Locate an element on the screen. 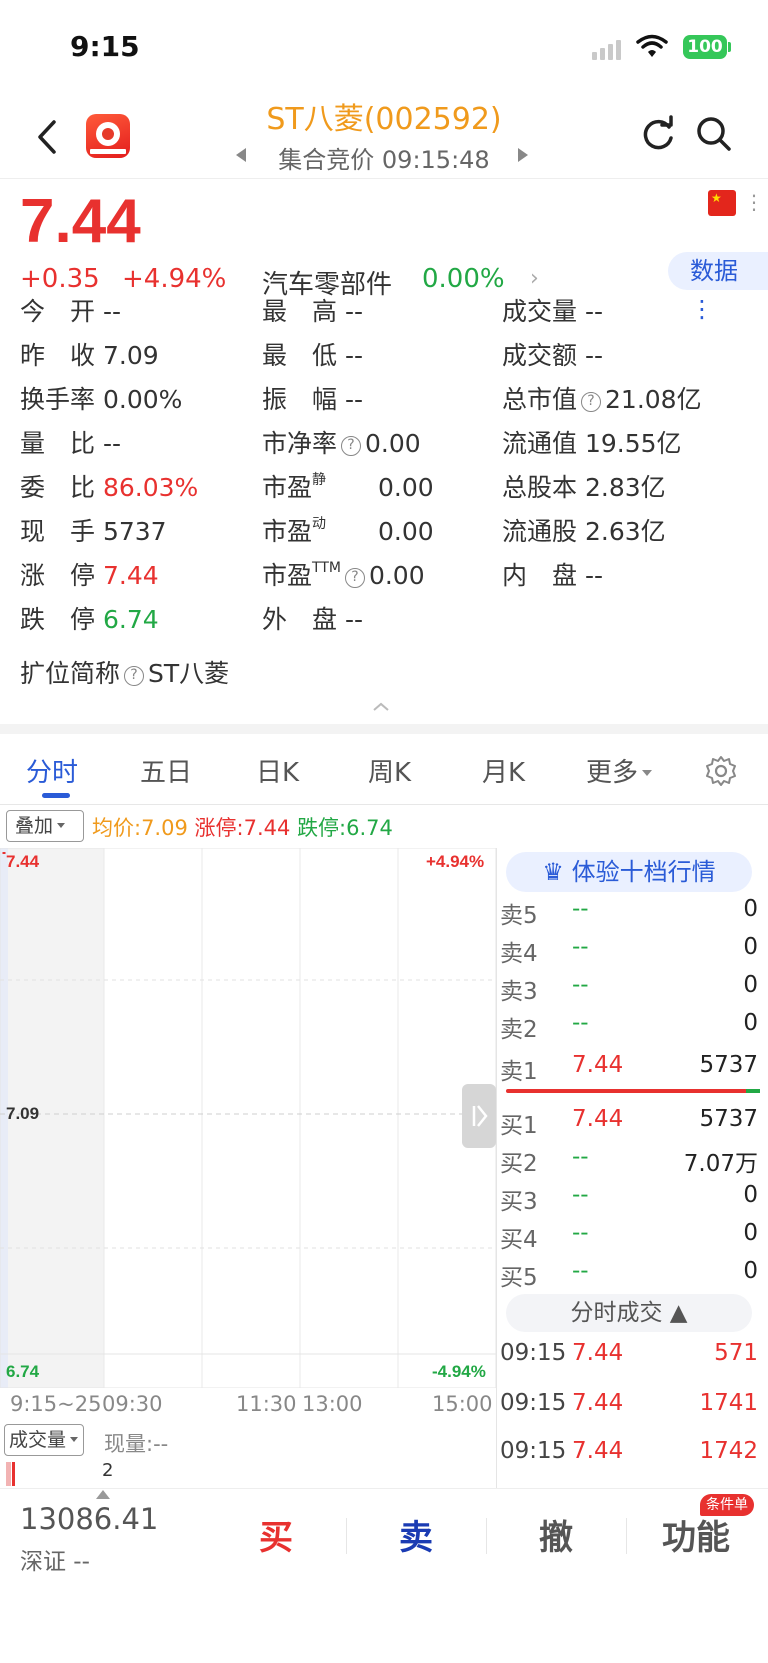  stat-current-hand: 现 手 5737 is located at coordinates (93, 531).